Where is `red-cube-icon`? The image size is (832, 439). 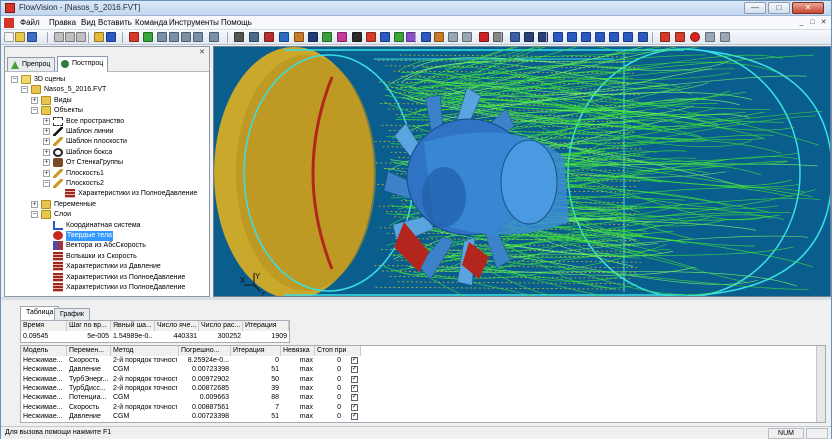
red-cube-icon is located at coordinates (134, 37).